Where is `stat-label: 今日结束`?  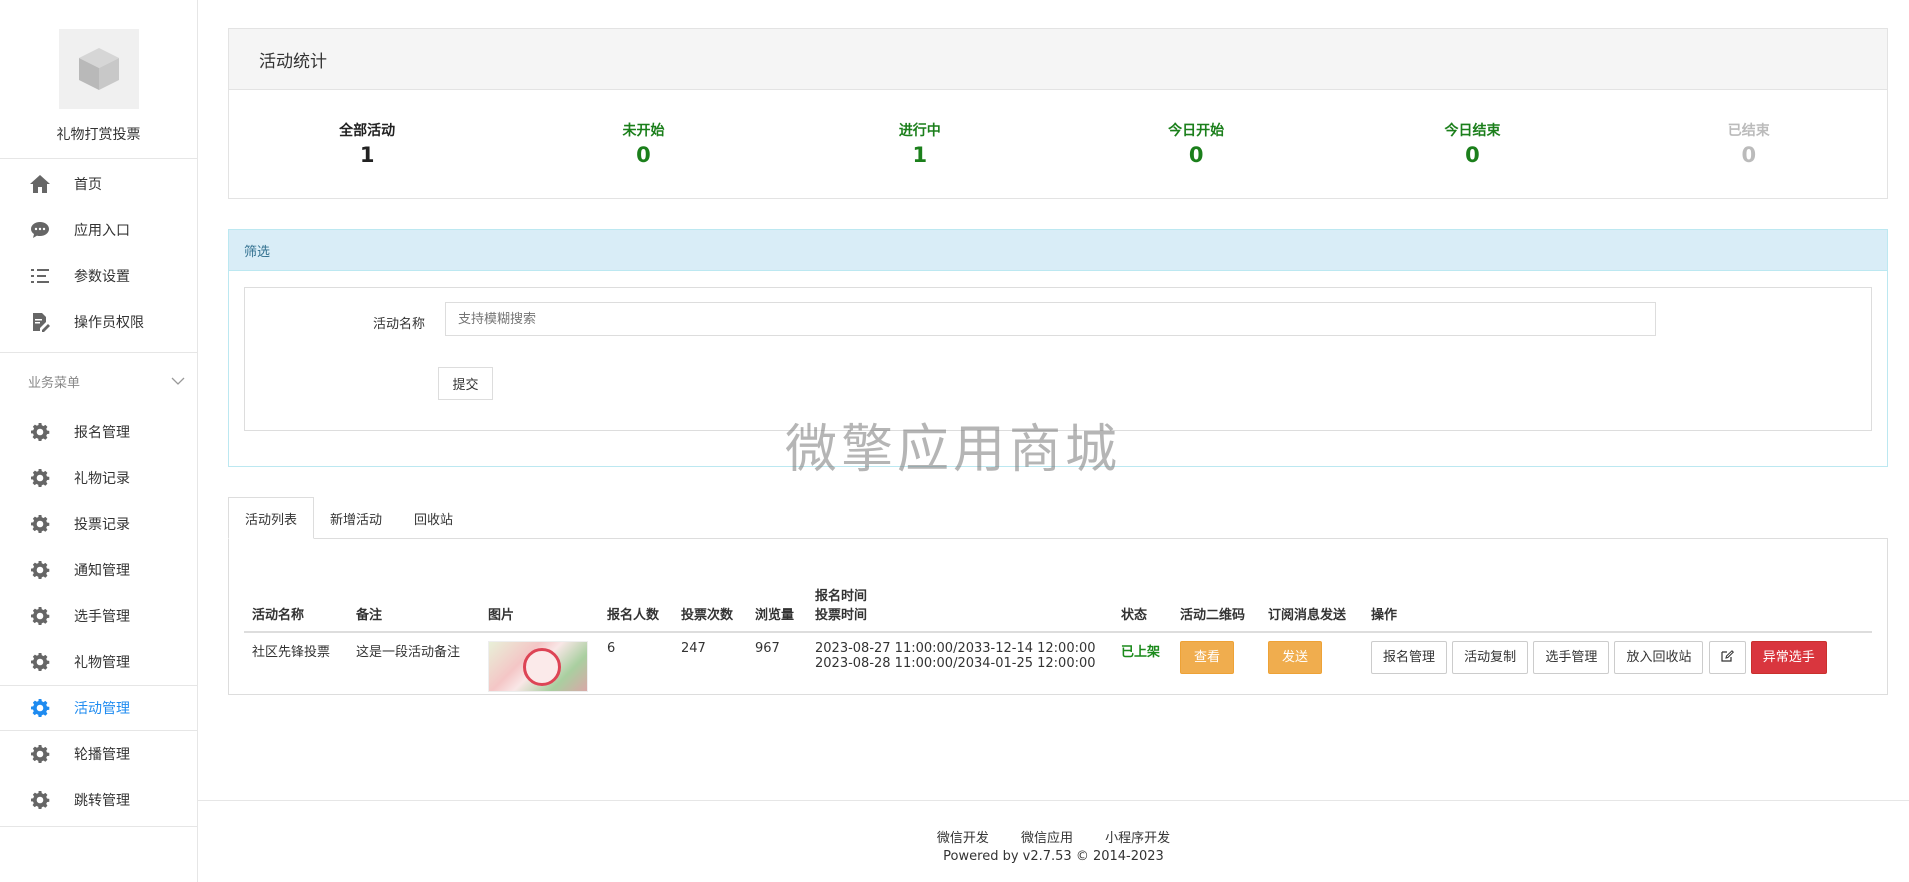 stat-label: 今日结束 is located at coordinates (1472, 131).